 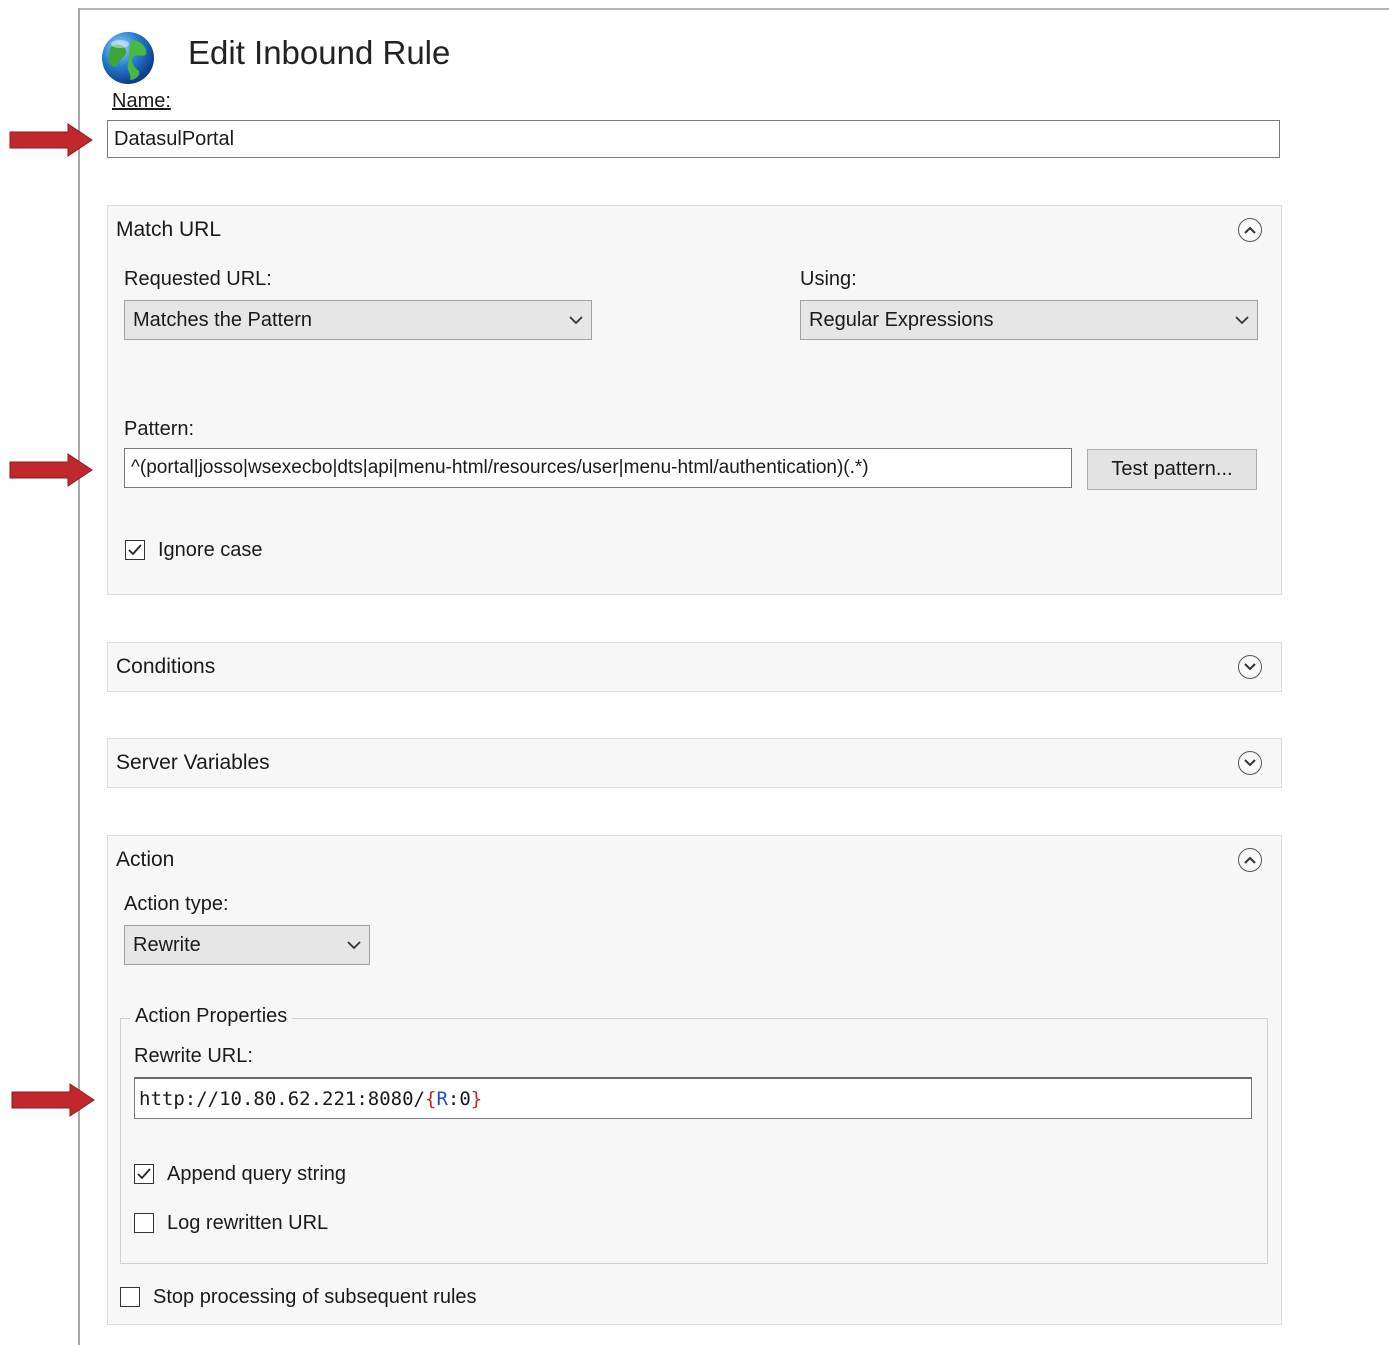 I want to click on append-query-string-checkbox, so click(x=144, y=1174).